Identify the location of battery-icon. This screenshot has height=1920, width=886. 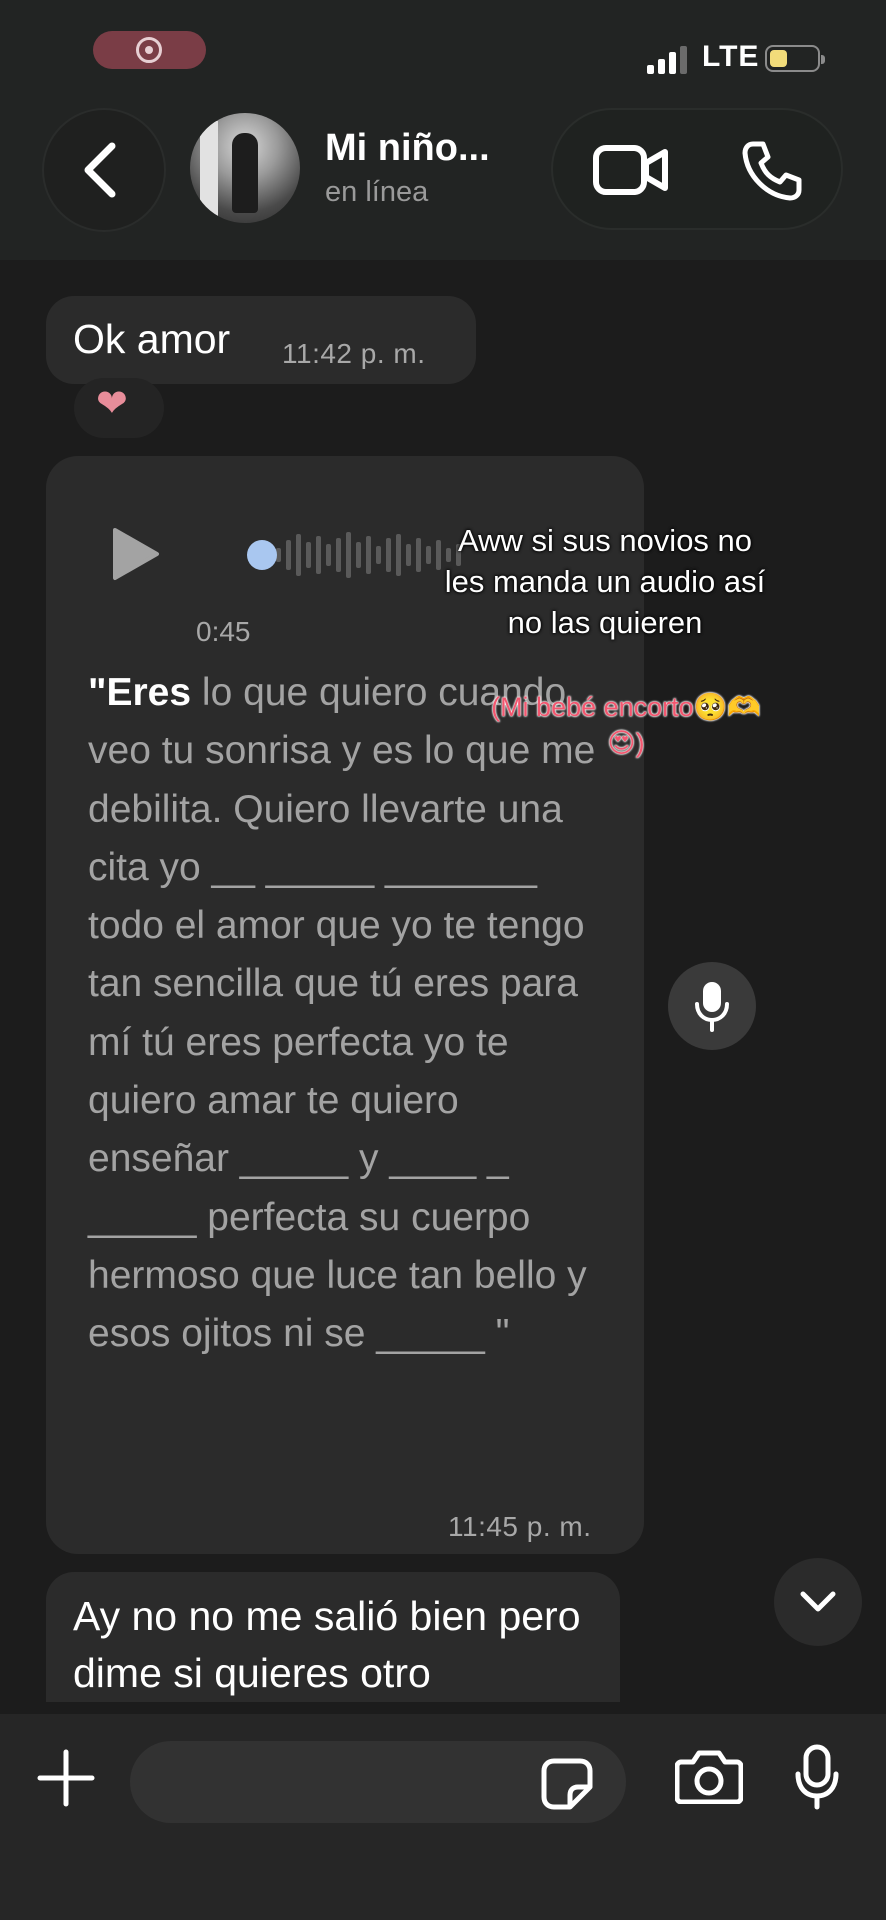
(795, 58).